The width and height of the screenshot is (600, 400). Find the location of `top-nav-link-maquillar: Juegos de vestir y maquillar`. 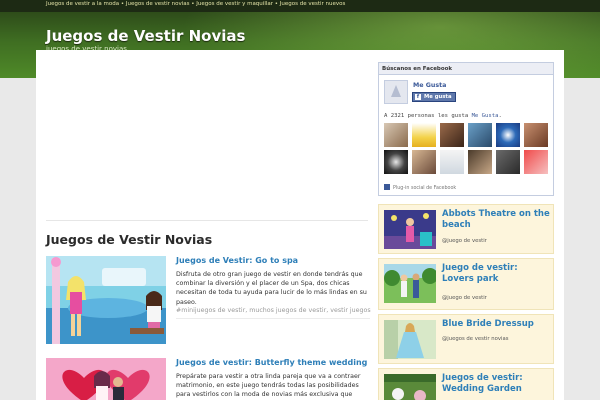

top-nav-link-maquillar: Juegos de vestir y maquillar is located at coordinates (234, 4).